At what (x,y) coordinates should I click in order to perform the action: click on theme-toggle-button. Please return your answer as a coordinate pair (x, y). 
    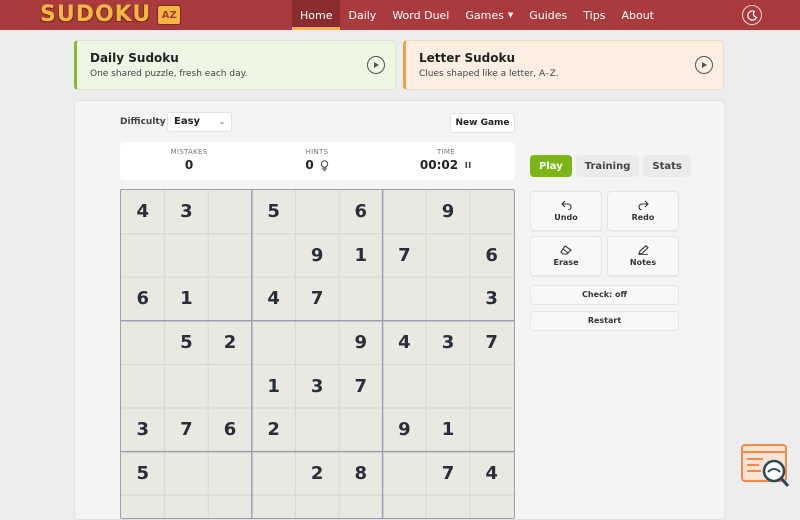
    Looking at the image, I should click on (752, 15).